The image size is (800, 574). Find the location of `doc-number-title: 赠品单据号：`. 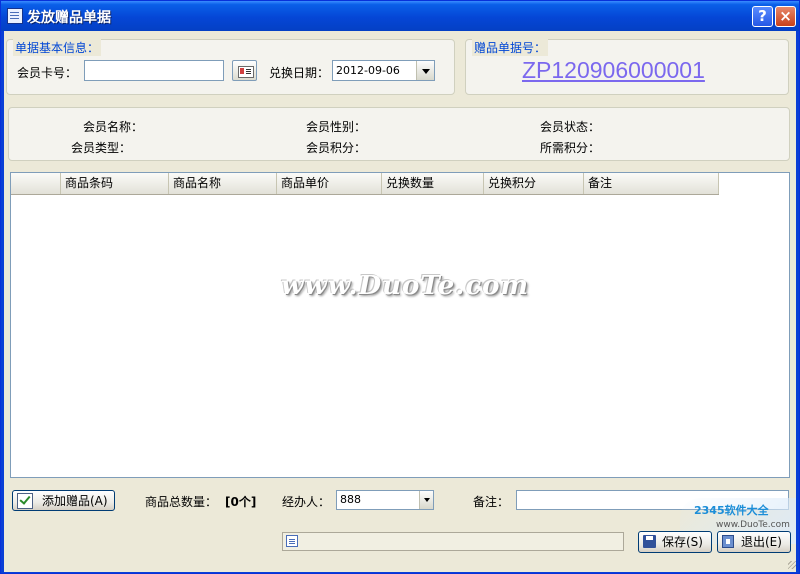

doc-number-title: 赠品单据号： is located at coordinates (510, 47).